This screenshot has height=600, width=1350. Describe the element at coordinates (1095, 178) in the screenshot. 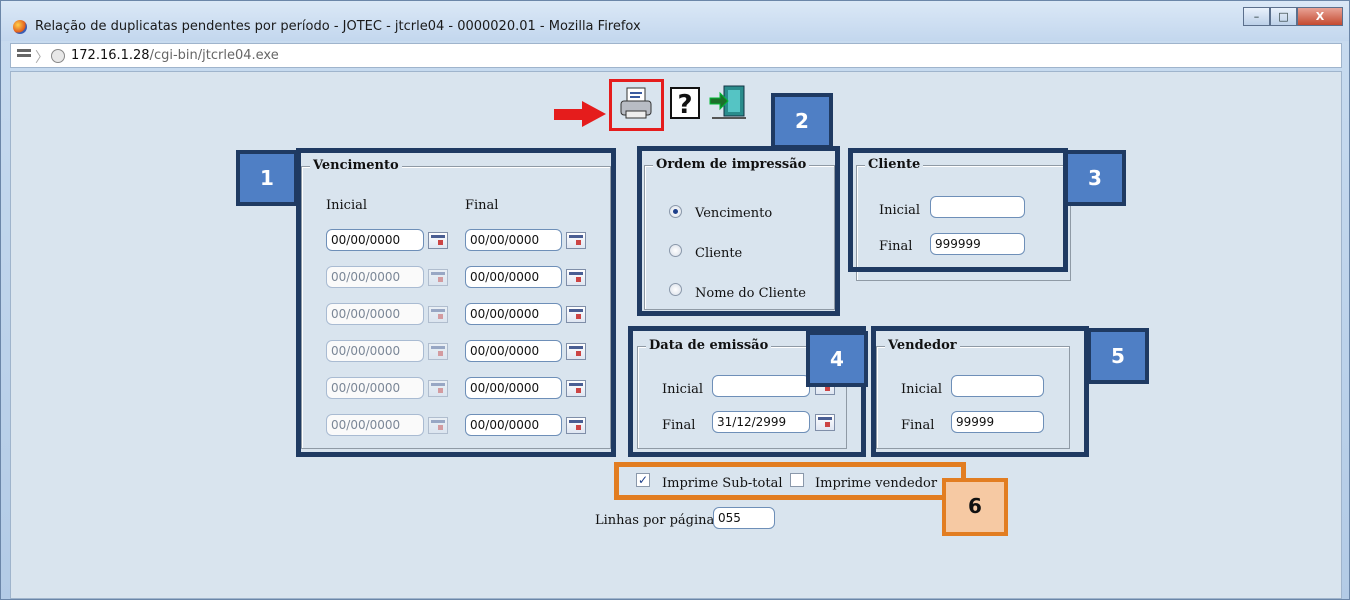

I see `callout-tag-3: 3` at that location.